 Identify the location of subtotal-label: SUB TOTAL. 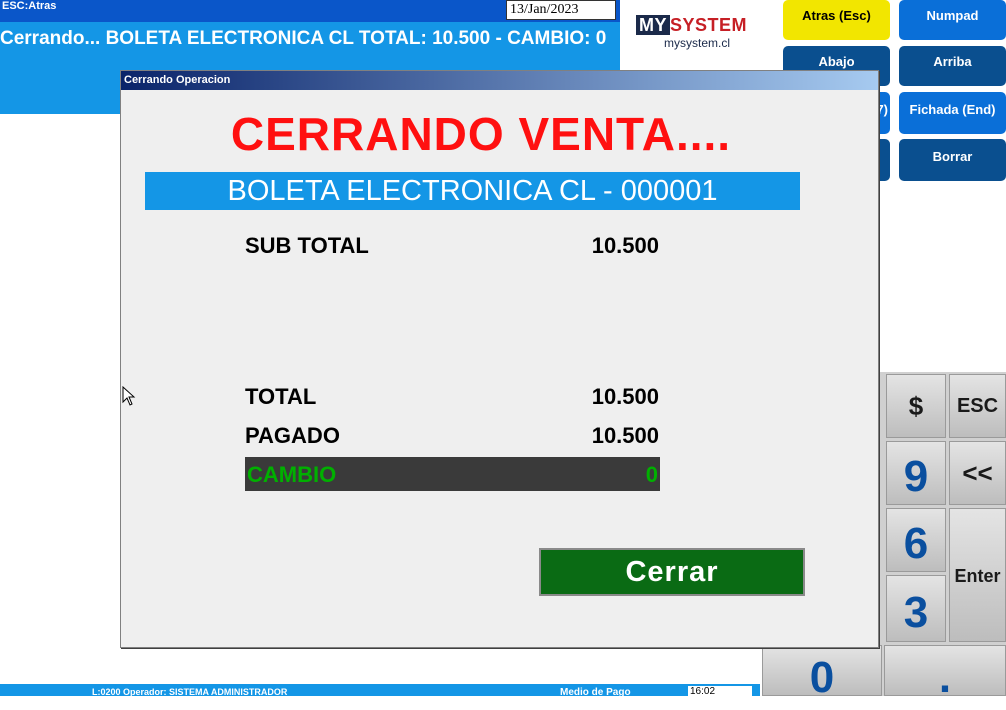
(307, 245).